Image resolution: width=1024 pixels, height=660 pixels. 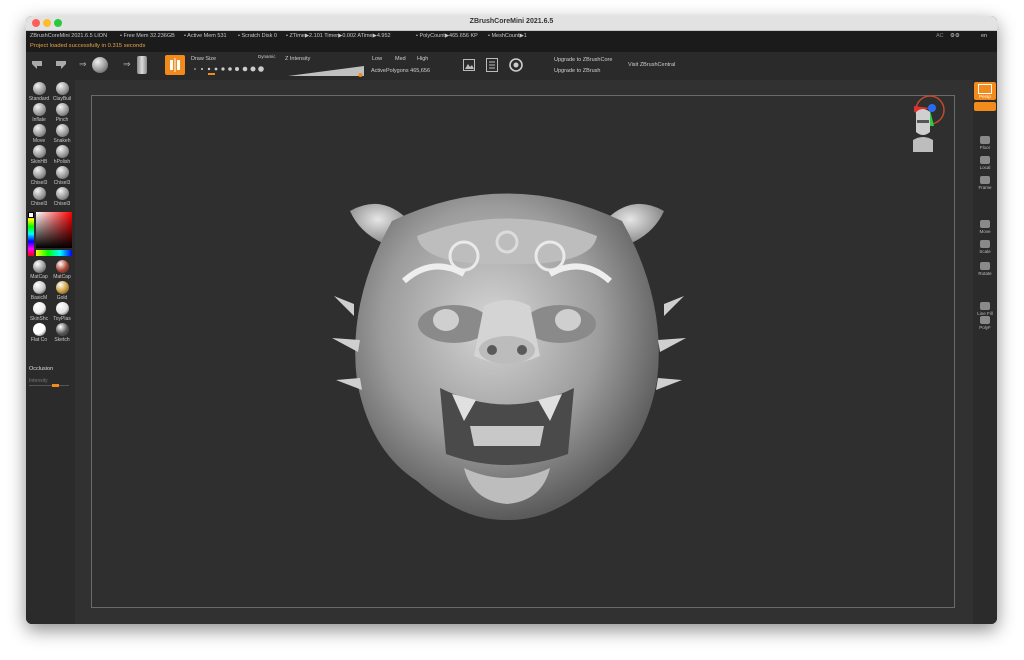 I want to click on current-brush-icon, so click(x=100, y=65).